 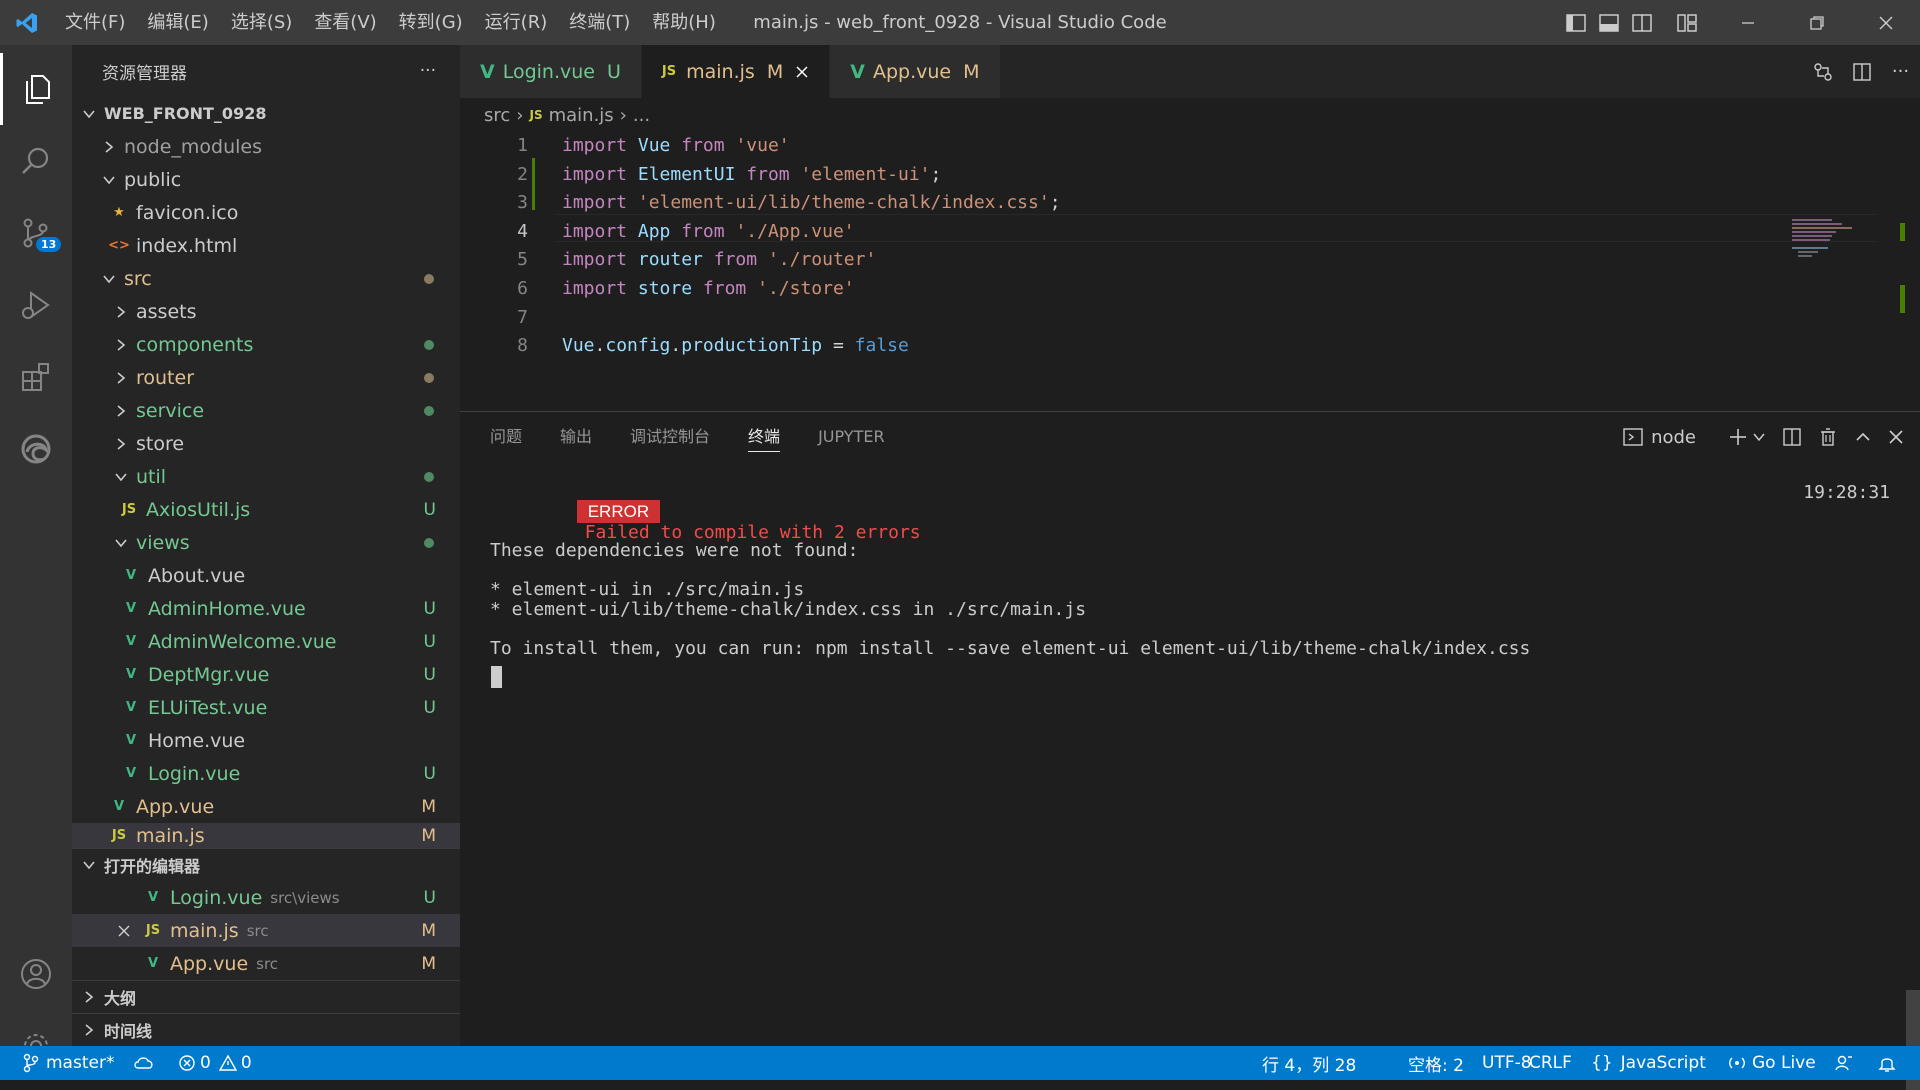 What do you see at coordinates (266, 608) in the screenshot?
I see `tree-file-adminhome: V AdminHome.vue U` at bounding box center [266, 608].